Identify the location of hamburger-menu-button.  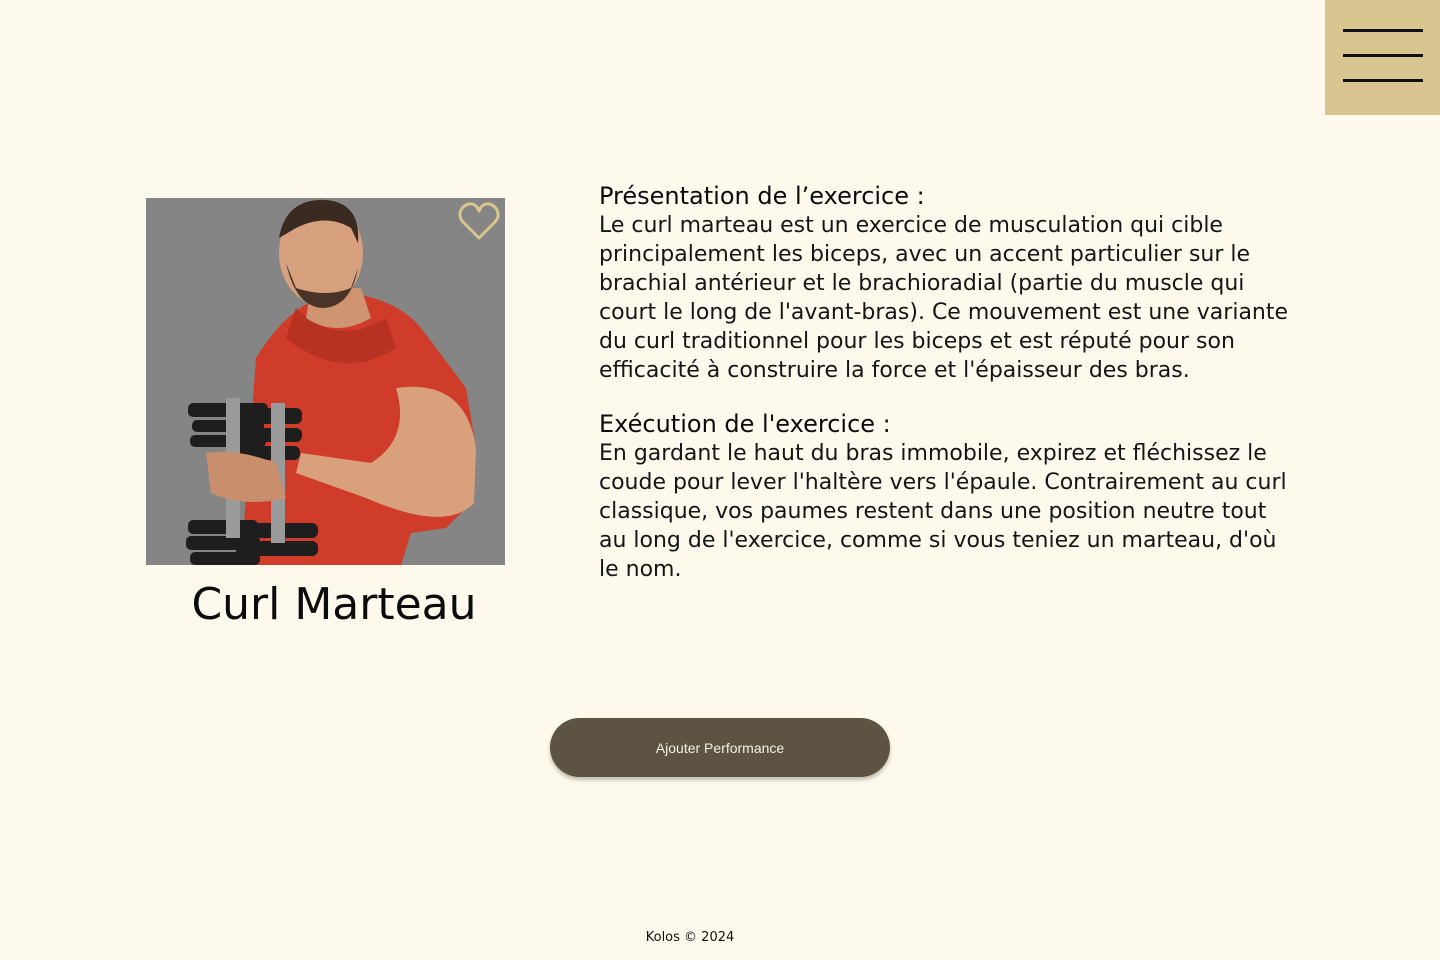
(1382, 57).